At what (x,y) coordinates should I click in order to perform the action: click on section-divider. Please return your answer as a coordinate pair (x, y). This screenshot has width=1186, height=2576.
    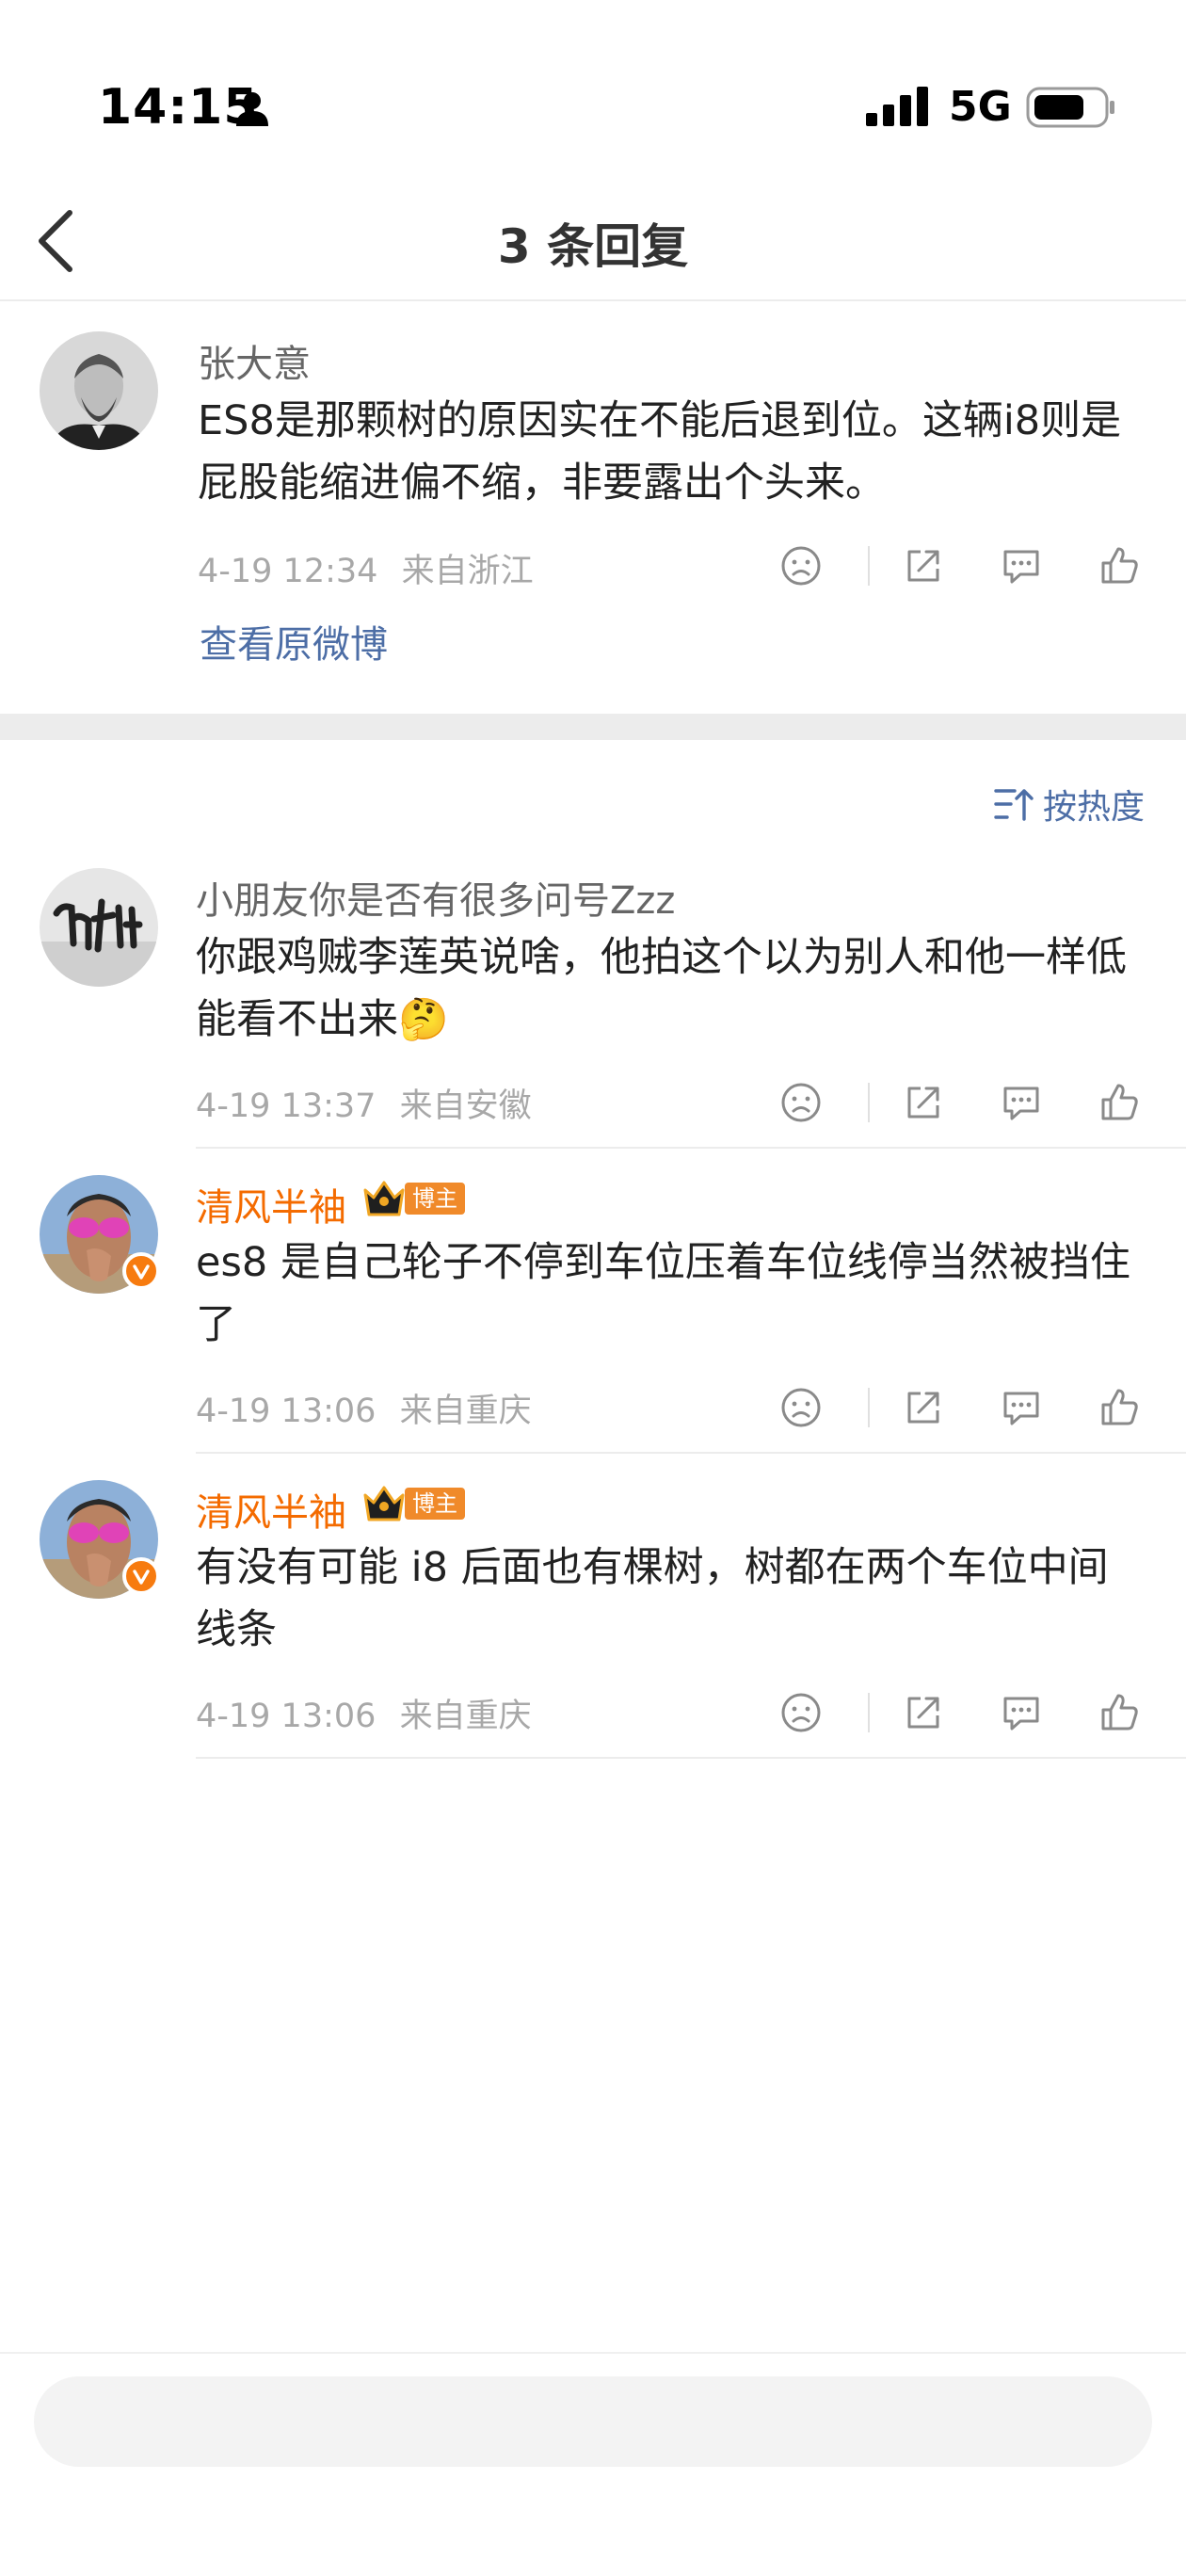
    Looking at the image, I should click on (593, 727).